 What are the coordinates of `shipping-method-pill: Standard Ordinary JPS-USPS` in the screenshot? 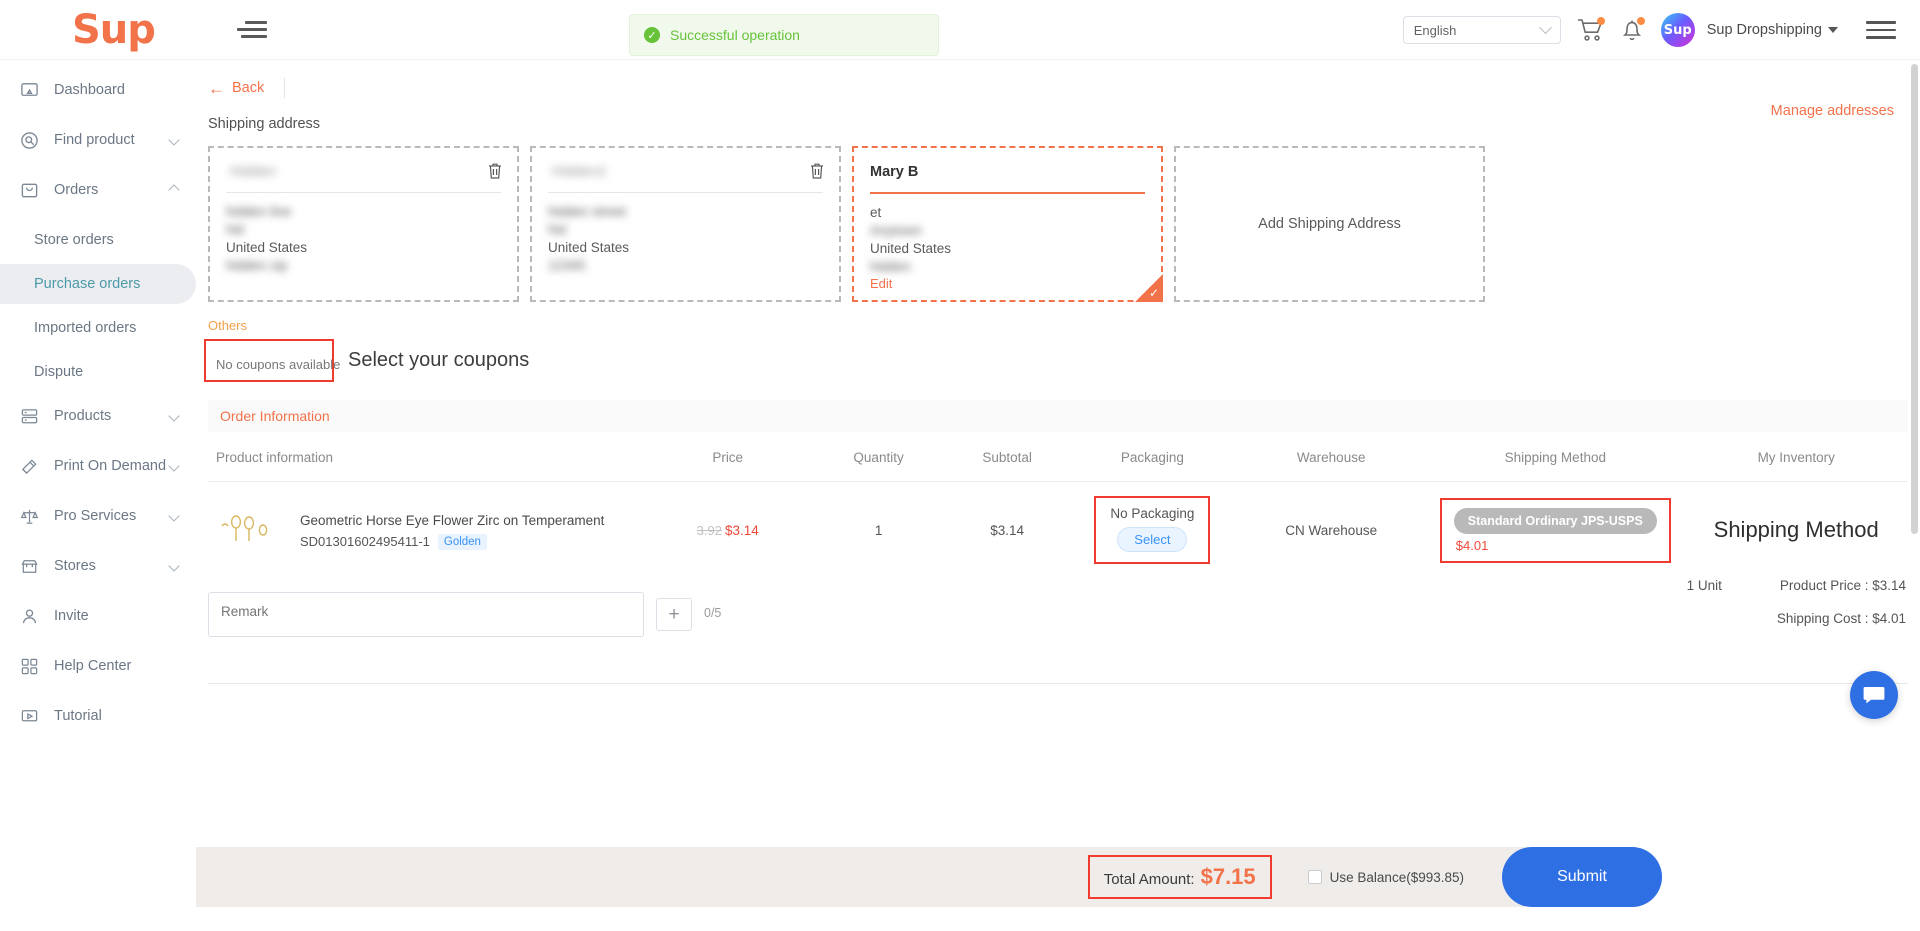 It's located at (1555, 520).